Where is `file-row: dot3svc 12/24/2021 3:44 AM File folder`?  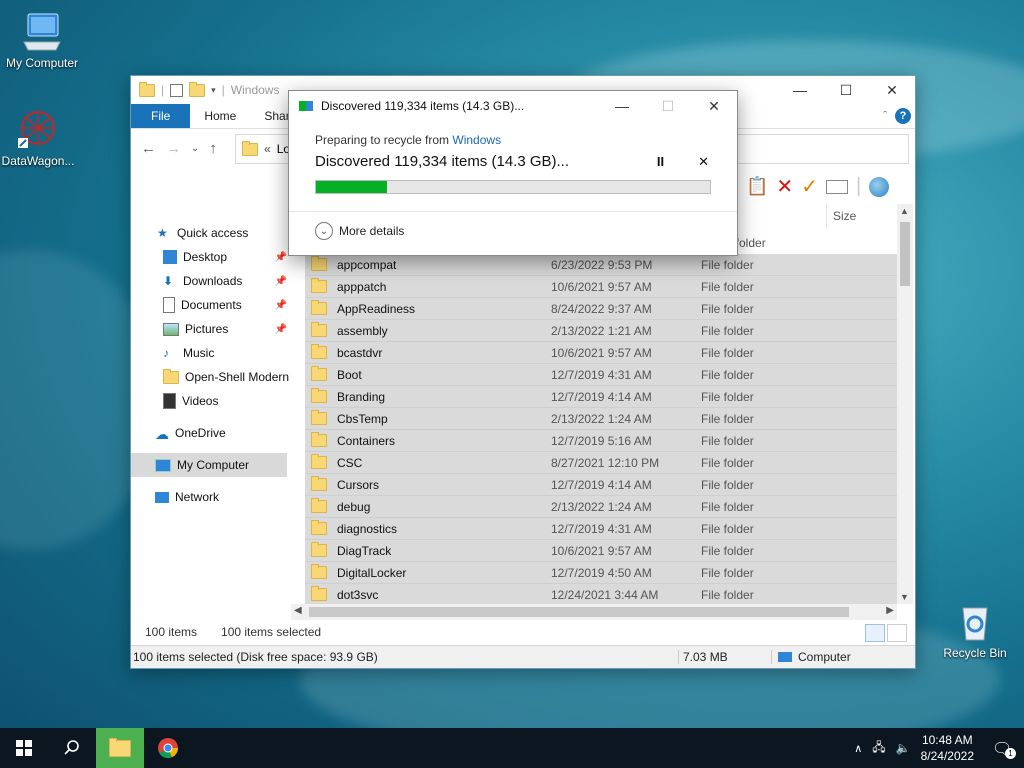
file-row: dot3svc 12/24/2021 3:44 AM File folder is located at coordinates (601, 594).